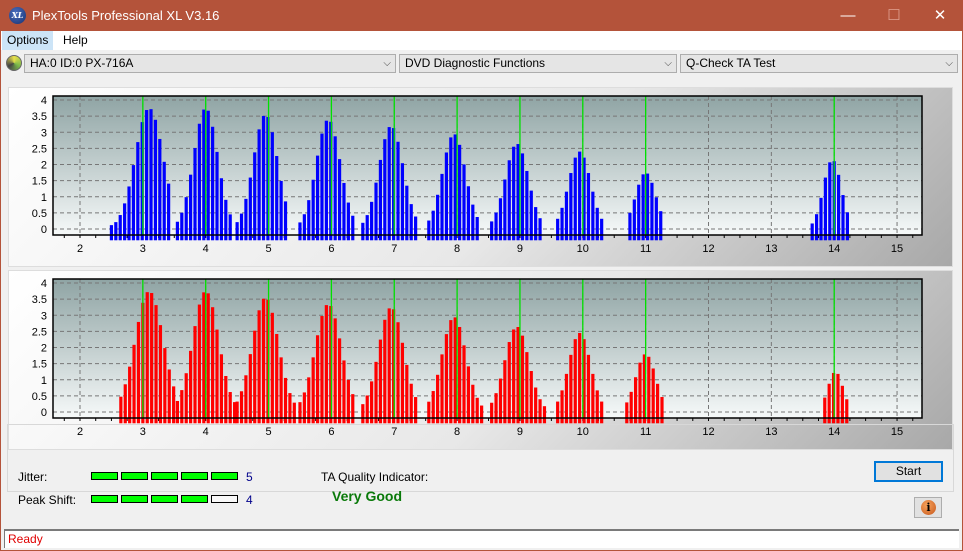  I want to click on info-button: i, so click(928, 507).